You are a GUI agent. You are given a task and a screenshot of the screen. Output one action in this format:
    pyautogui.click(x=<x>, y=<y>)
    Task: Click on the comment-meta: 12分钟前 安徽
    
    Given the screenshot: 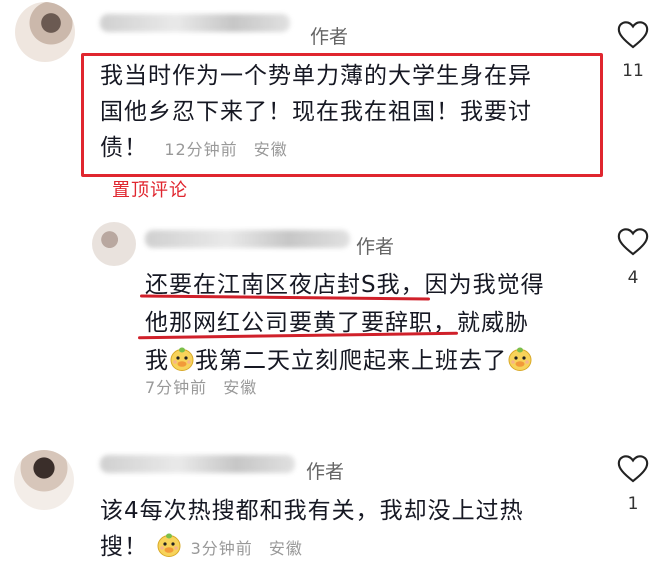 What is the action you would take?
    pyautogui.click(x=230, y=149)
    